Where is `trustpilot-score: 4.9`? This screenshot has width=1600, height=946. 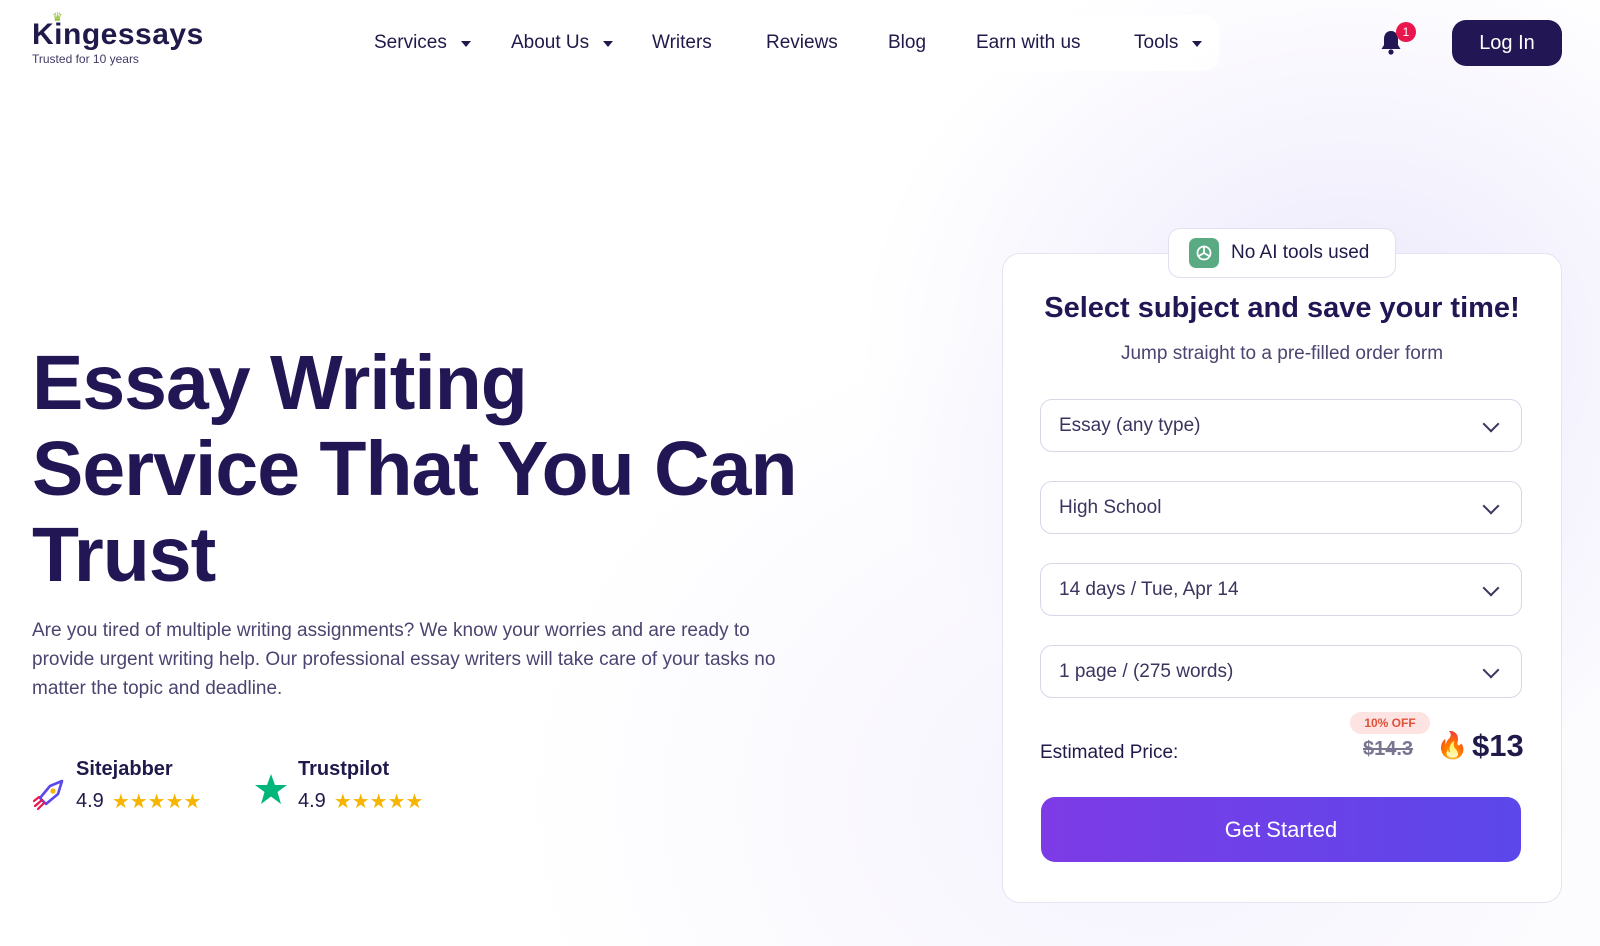
trustpilot-score: 4.9 is located at coordinates (312, 801).